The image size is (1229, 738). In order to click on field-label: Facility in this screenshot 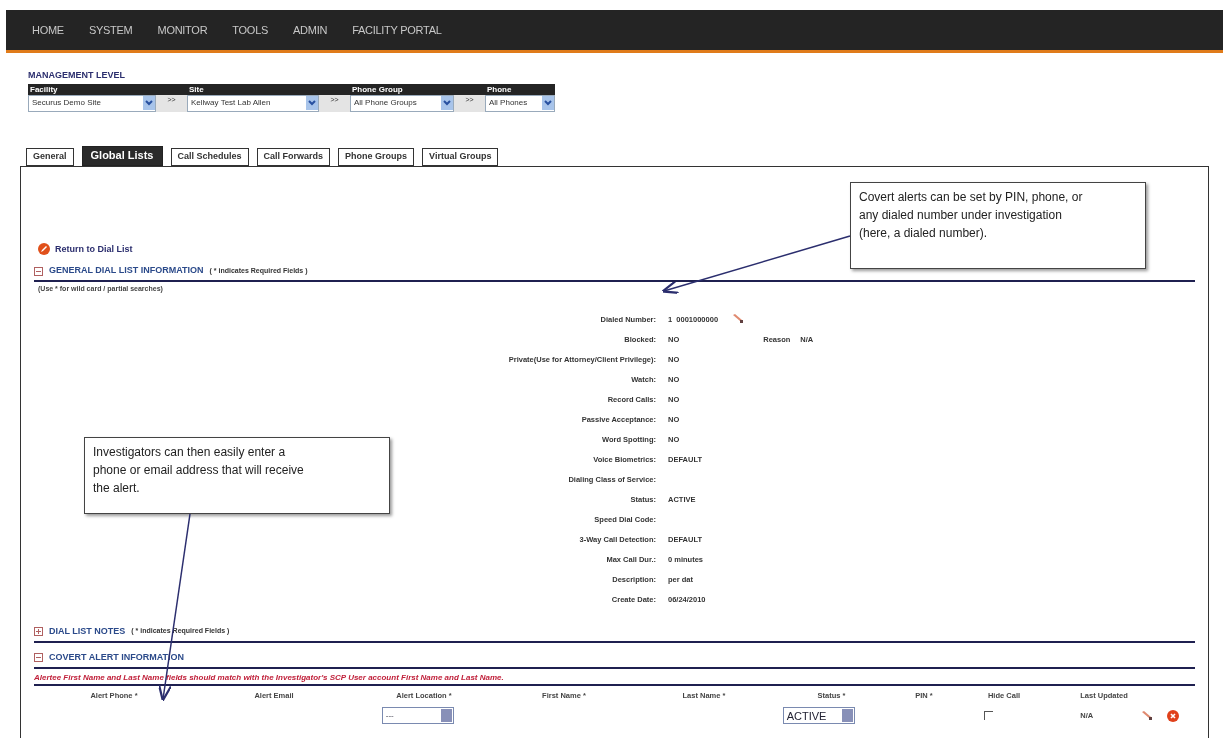, I will do `click(44, 89)`.